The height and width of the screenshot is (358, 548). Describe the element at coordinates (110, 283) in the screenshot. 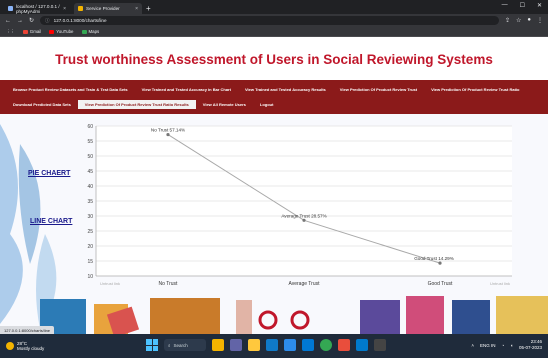

I see `legend-left: Untrust link` at that location.